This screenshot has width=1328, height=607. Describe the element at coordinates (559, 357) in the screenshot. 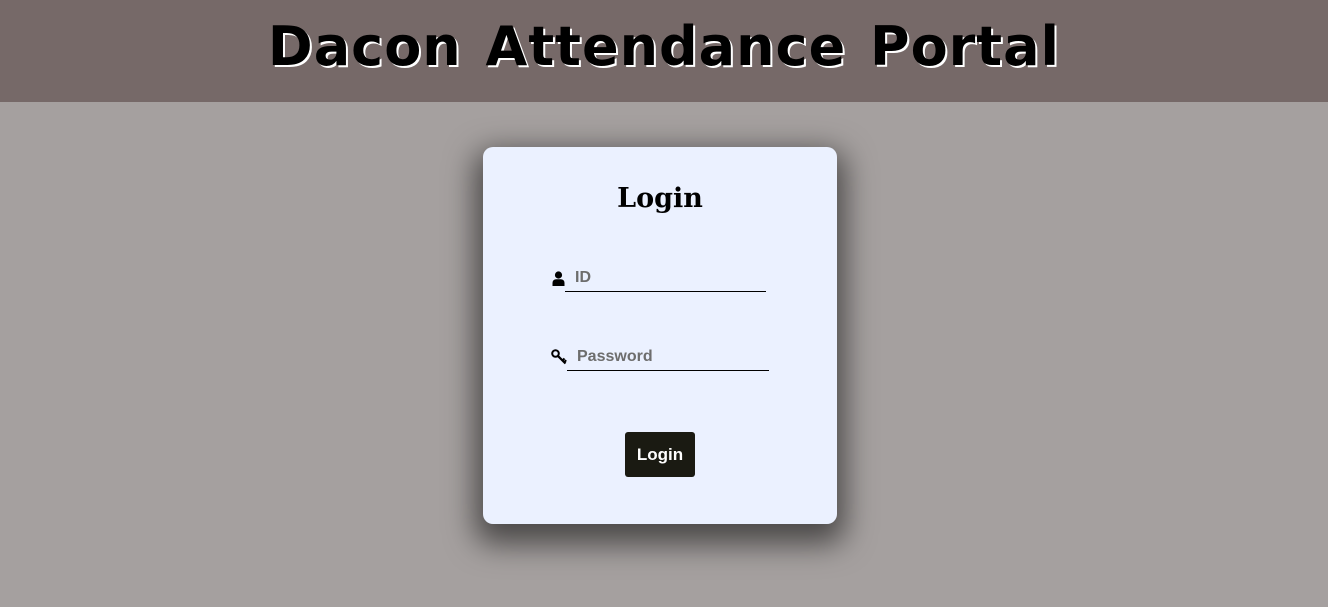

I see `key-icon` at that location.